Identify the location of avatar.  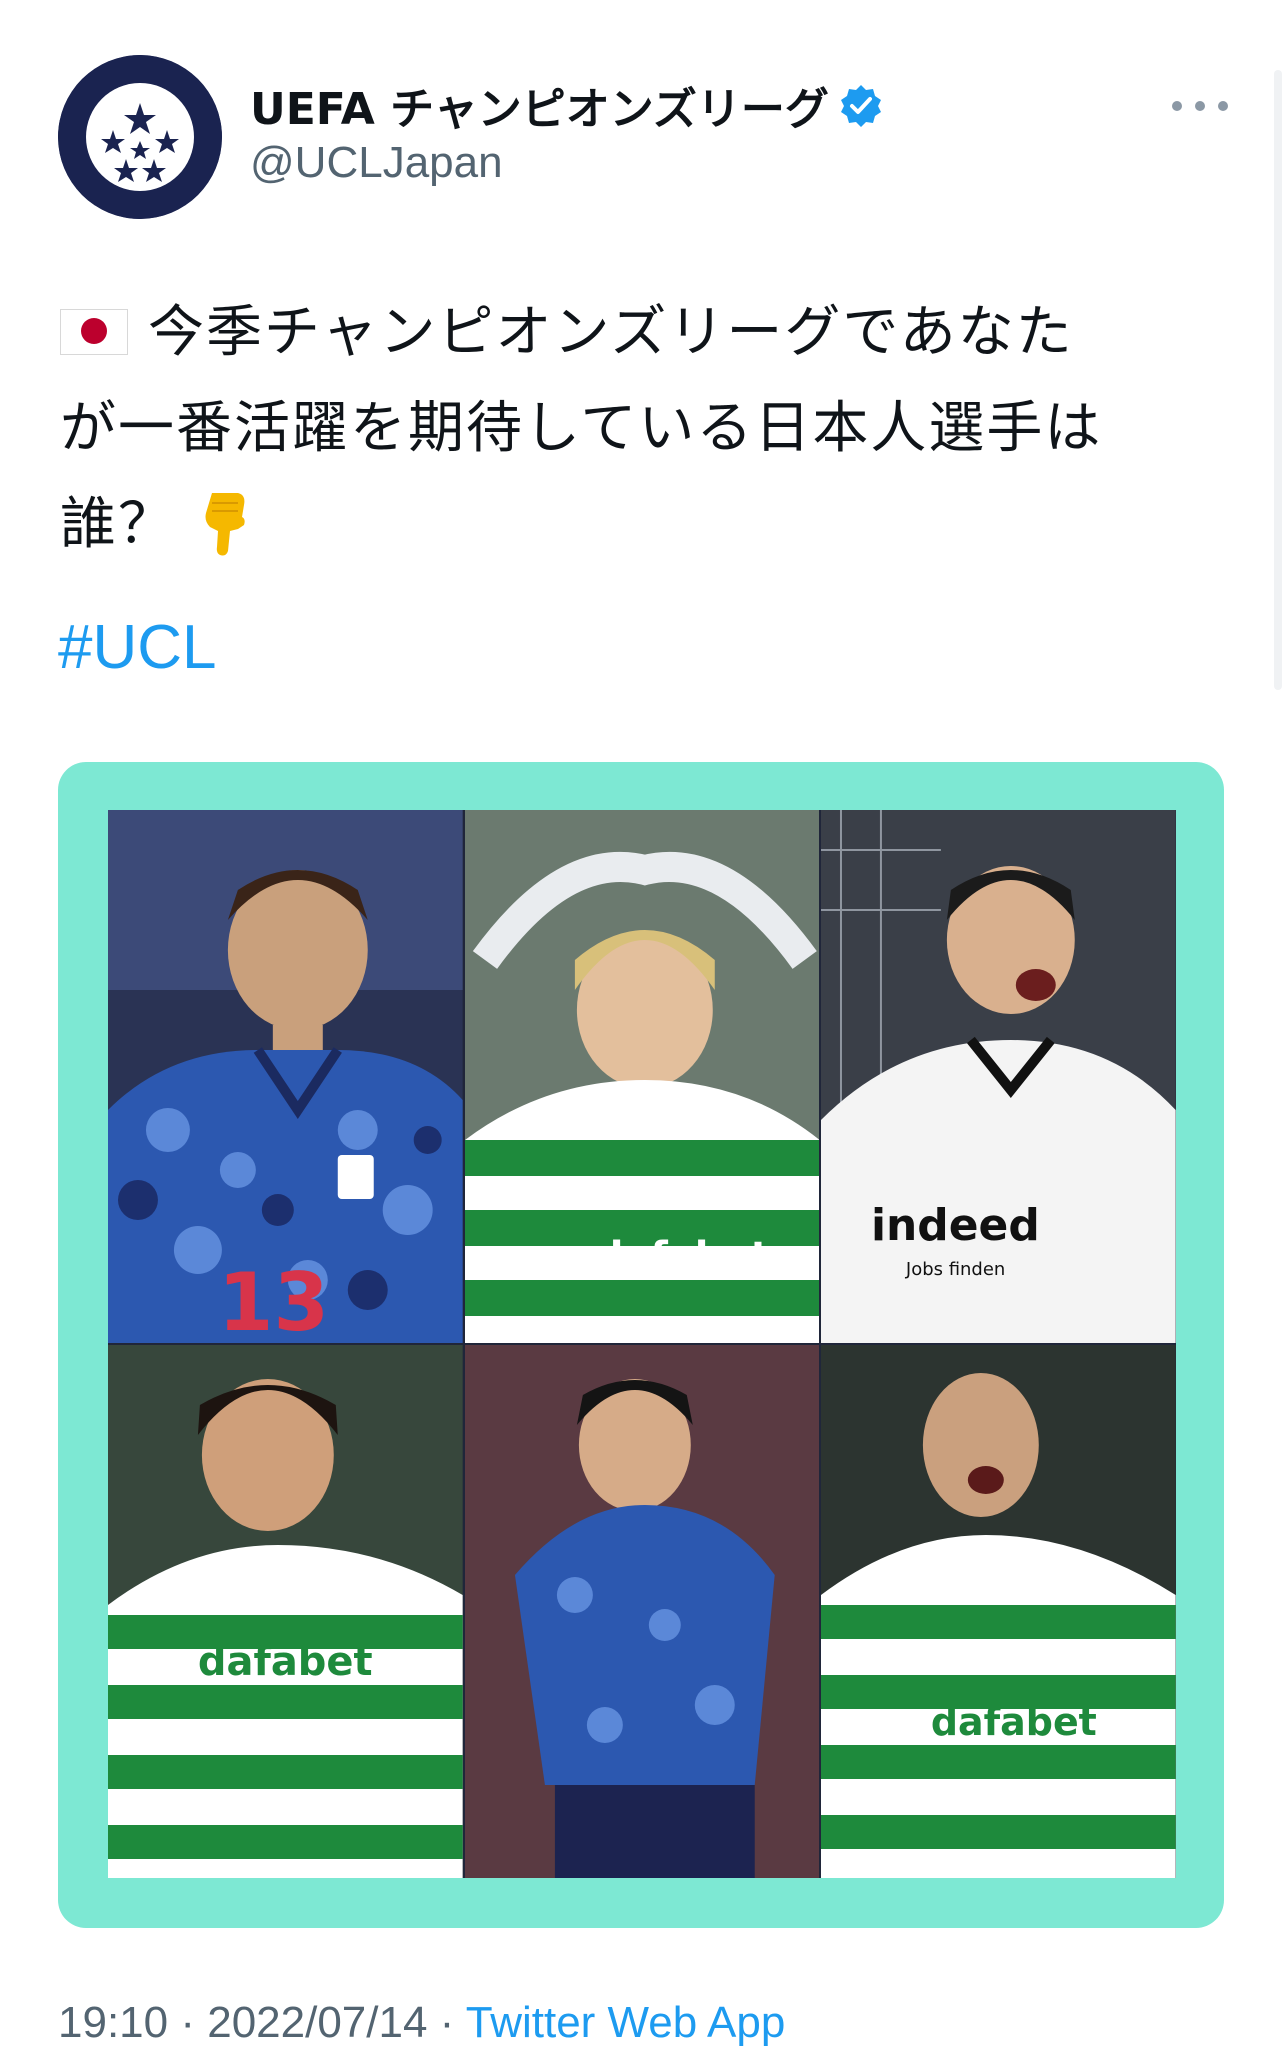
(140, 137).